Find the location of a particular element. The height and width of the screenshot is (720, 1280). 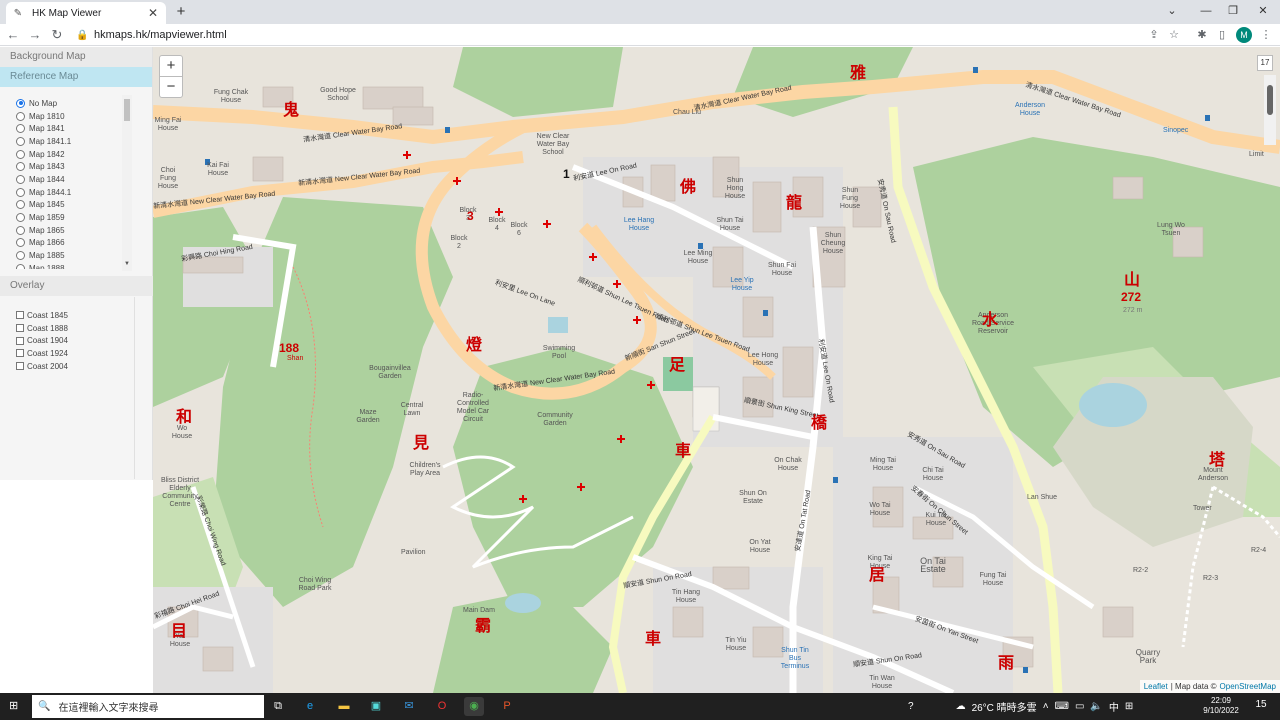

map-option: Map 1885 is located at coordinates (75, 255).